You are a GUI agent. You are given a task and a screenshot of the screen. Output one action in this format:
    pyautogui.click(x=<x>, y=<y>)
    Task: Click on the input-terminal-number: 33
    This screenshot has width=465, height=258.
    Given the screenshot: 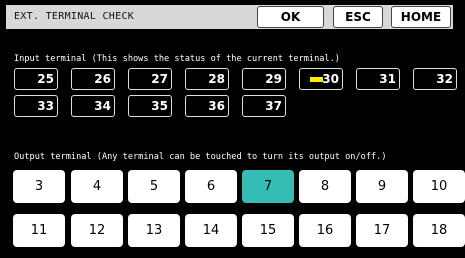 What is the action you would take?
    pyautogui.click(x=45, y=106)
    